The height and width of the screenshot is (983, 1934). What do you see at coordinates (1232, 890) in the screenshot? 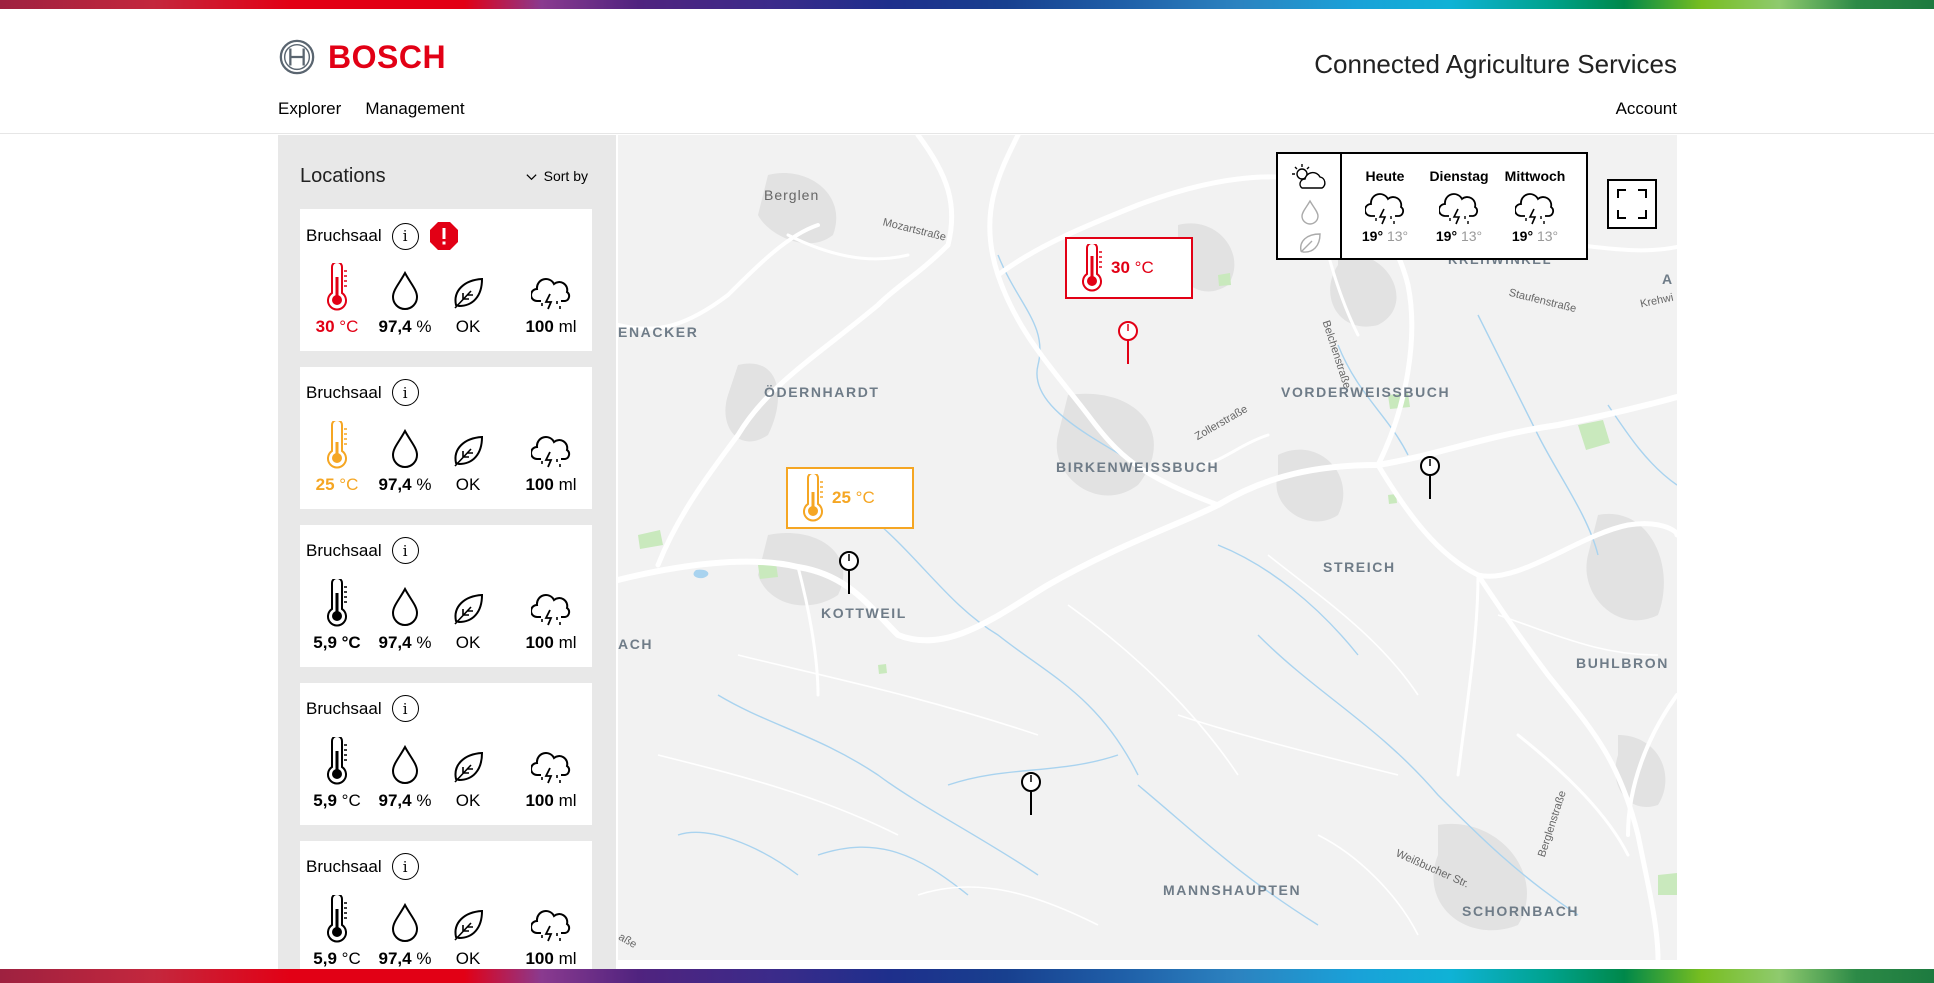
I see `map-label-mannshaupten: MANNSHAUPTEN` at bounding box center [1232, 890].